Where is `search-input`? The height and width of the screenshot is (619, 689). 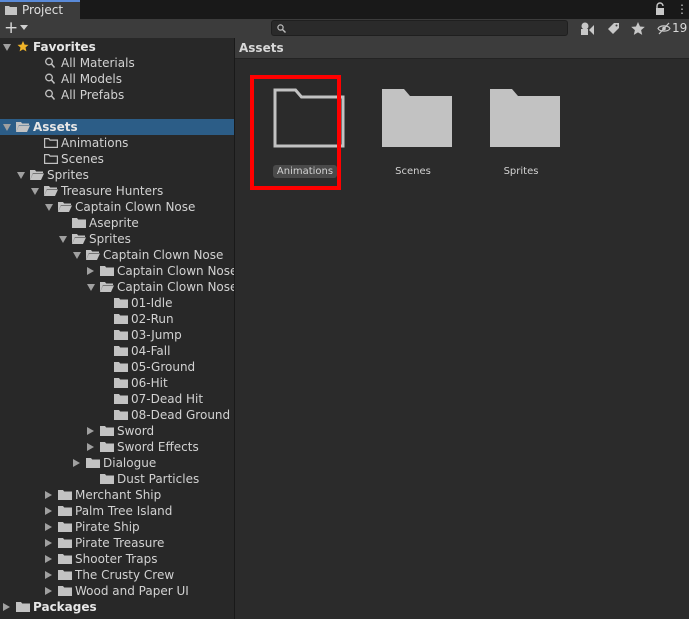 search-input is located at coordinates (425, 28).